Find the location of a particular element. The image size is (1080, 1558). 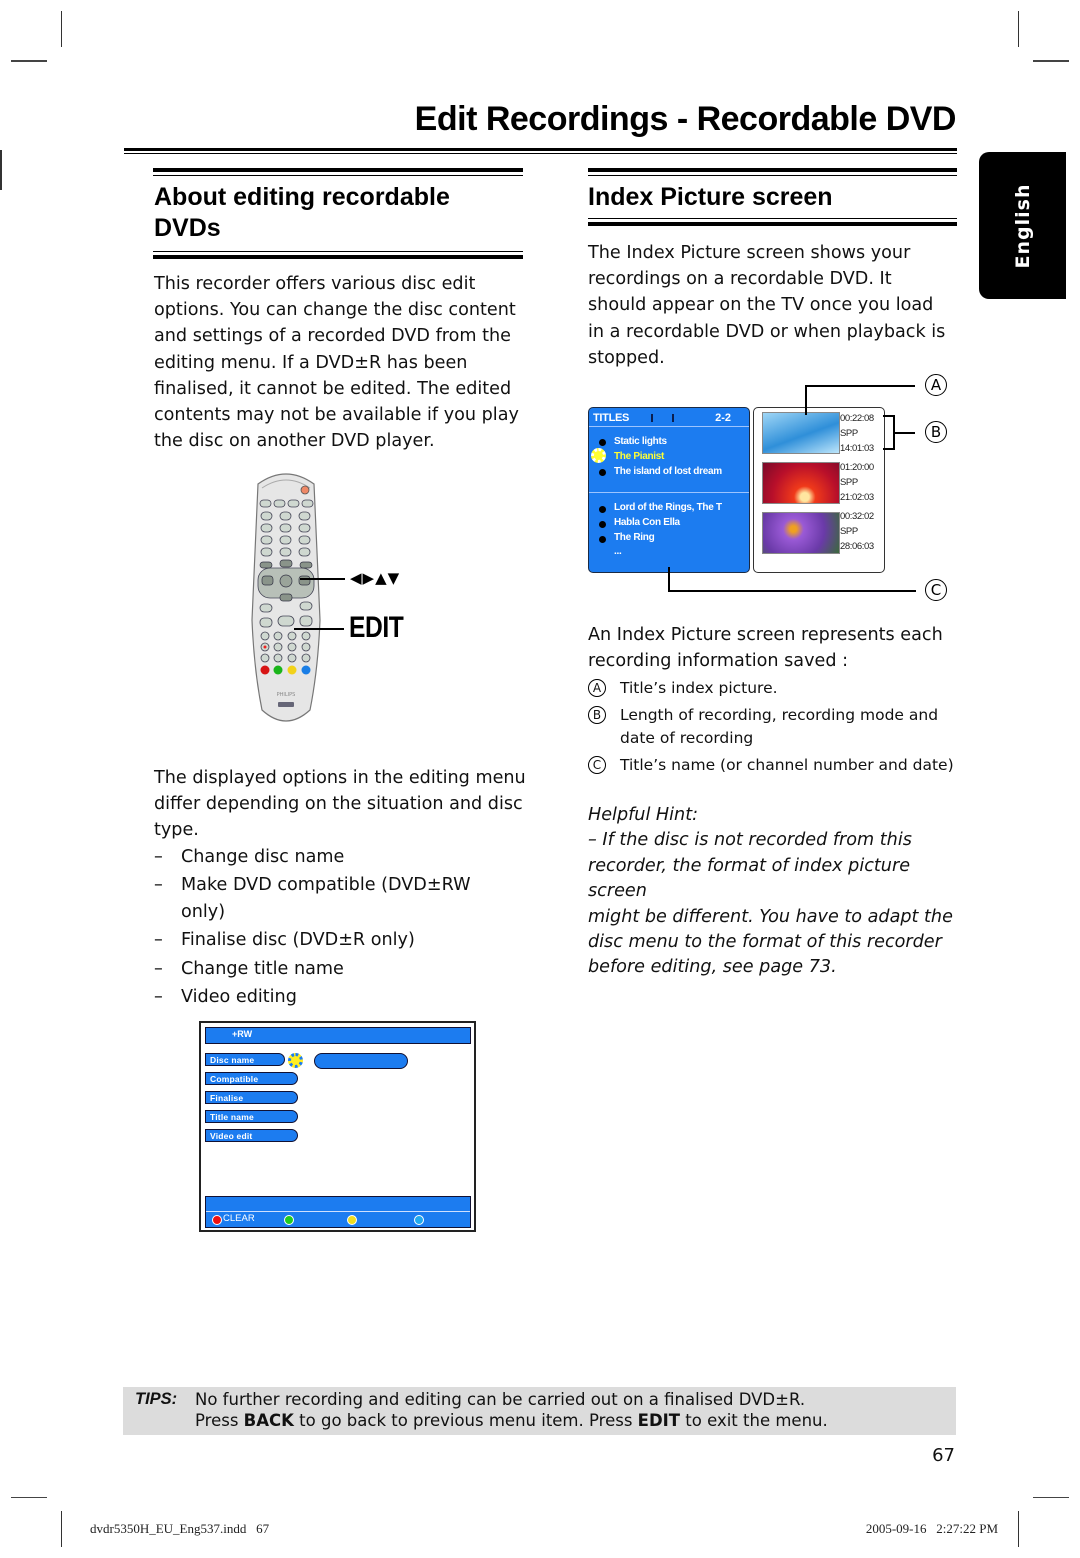

back-key-label: BACK is located at coordinates (268, 1420).